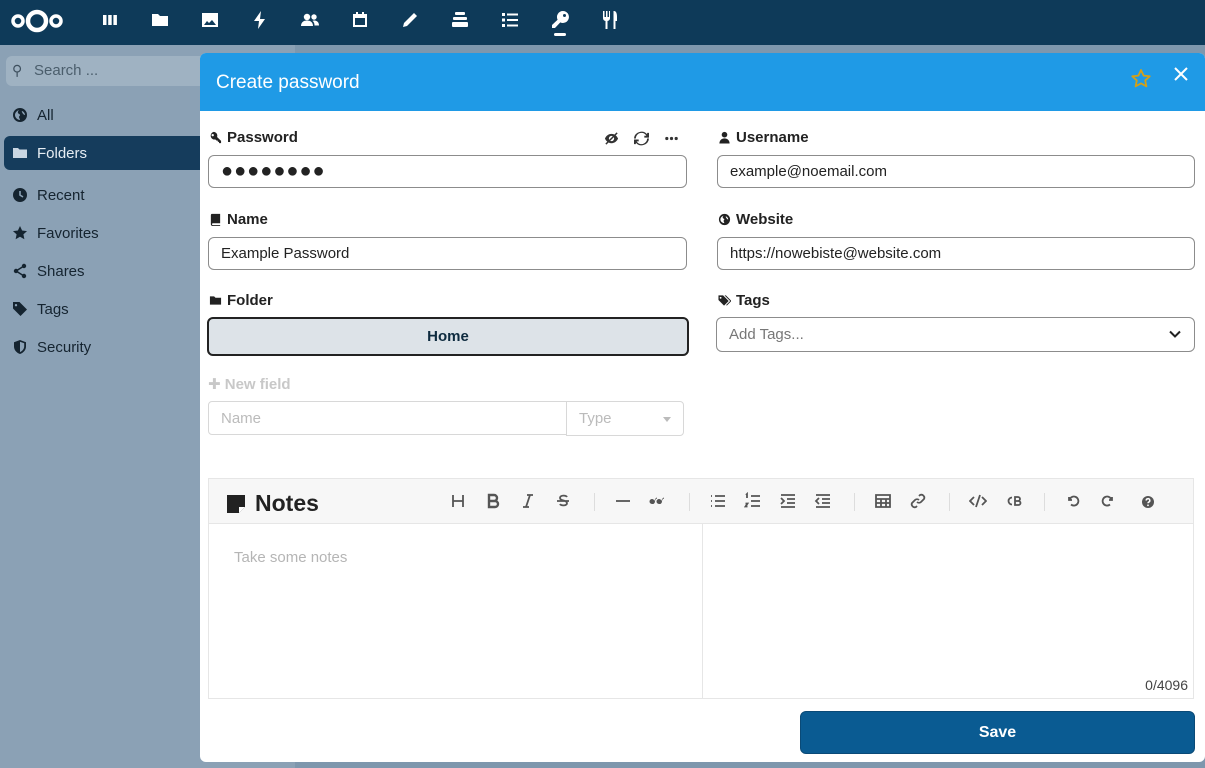  Describe the element at coordinates (447, 253) in the screenshot. I see `name-field: Example Password` at that location.